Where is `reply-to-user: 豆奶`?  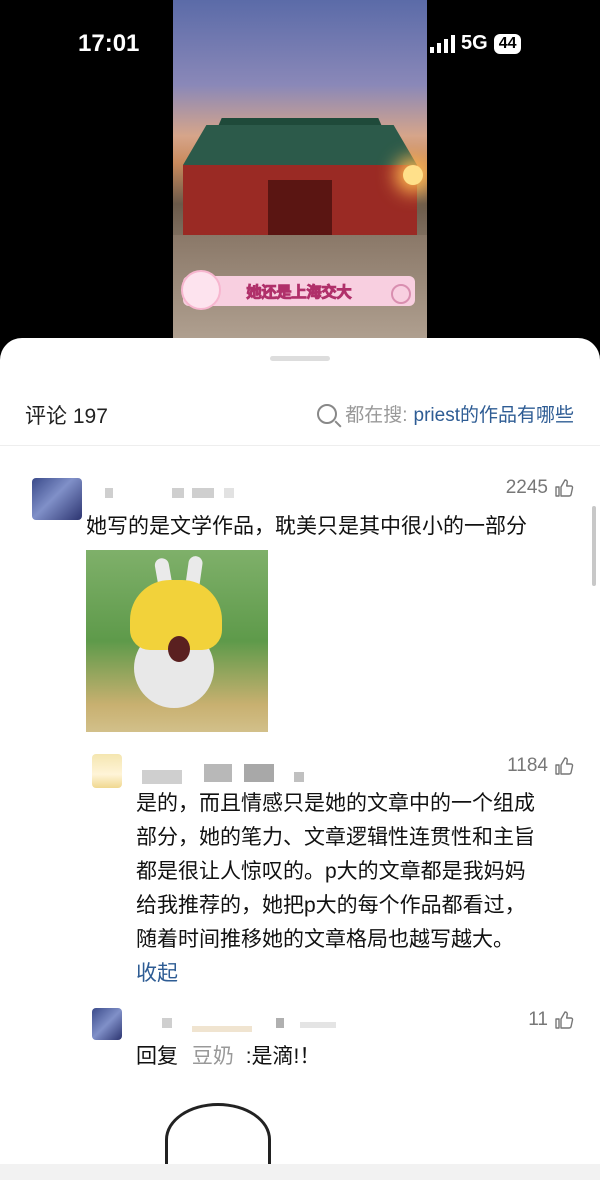
reply-to-user: 豆奶 is located at coordinates (213, 1056).